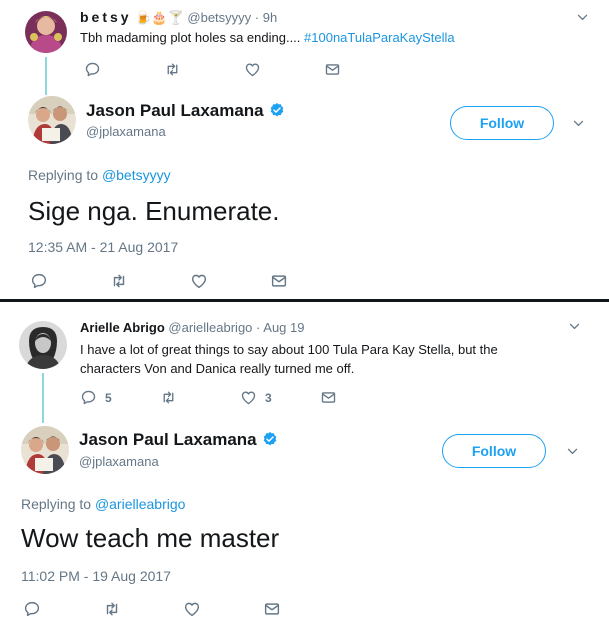  Describe the element at coordinates (379, 37) in the screenshot. I see `hashtag-link: #100naTulaParaKayStella` at that location.